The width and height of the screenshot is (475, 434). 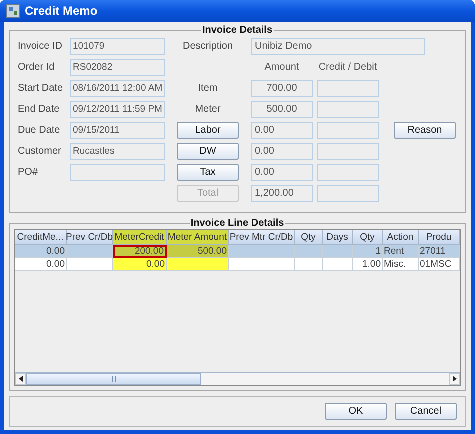 What do you see at coordinates (401, 251) in the screenshot?
I see `table-cell: Rent` at bounding box center [401, 251].